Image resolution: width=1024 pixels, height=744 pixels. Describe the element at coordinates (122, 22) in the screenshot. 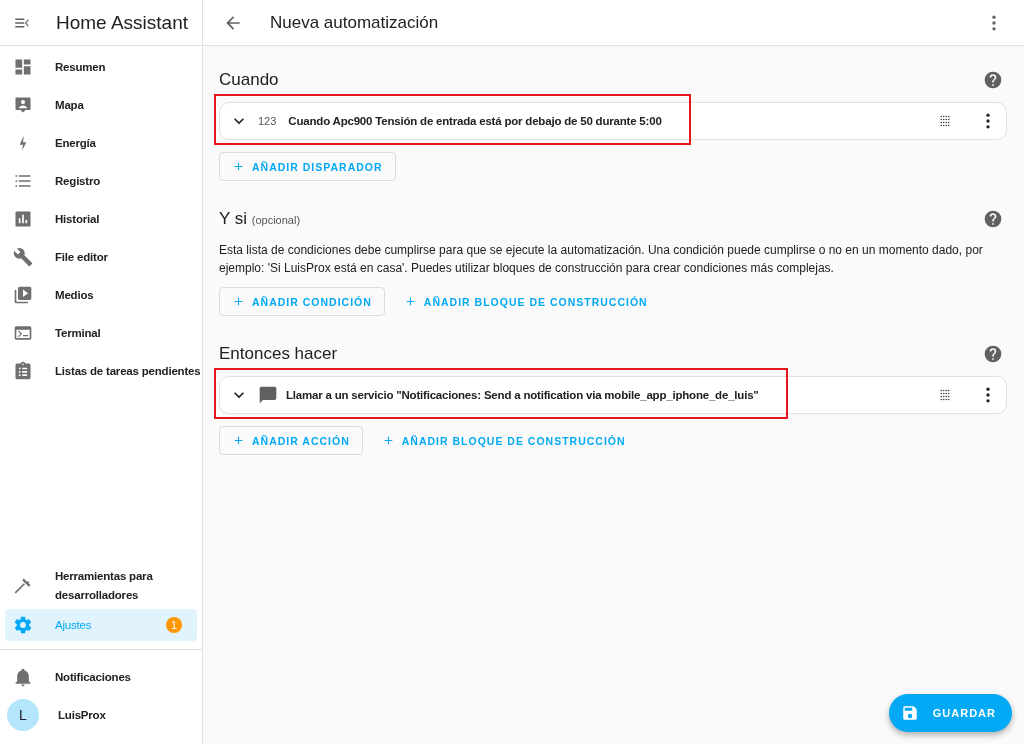

I see `app-title: Home Assistant` at that location.